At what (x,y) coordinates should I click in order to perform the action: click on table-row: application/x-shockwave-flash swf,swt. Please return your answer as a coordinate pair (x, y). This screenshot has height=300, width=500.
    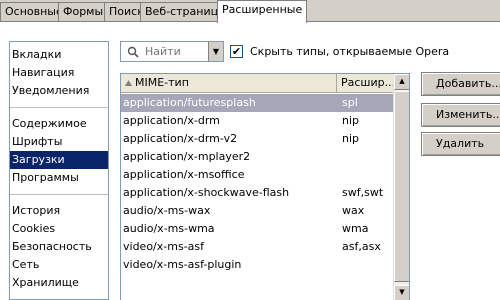
    Looking at the image, I should click on (257, 193).